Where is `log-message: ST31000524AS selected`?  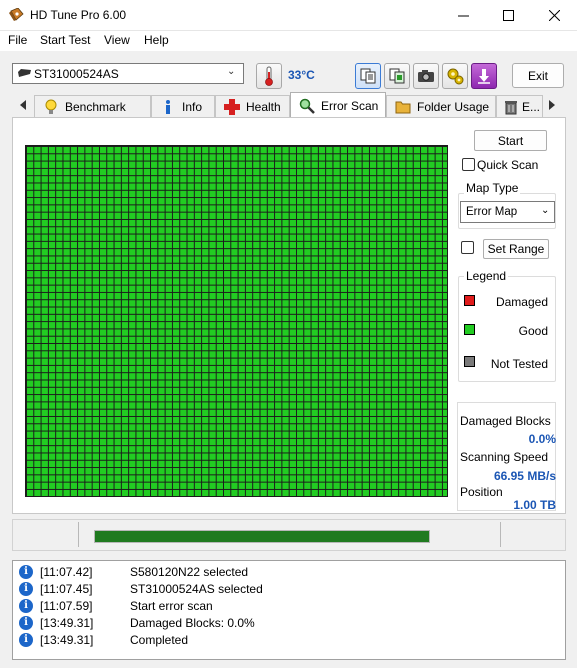
log-message: ST31000524AS selected is located at coordinates (196, 589).